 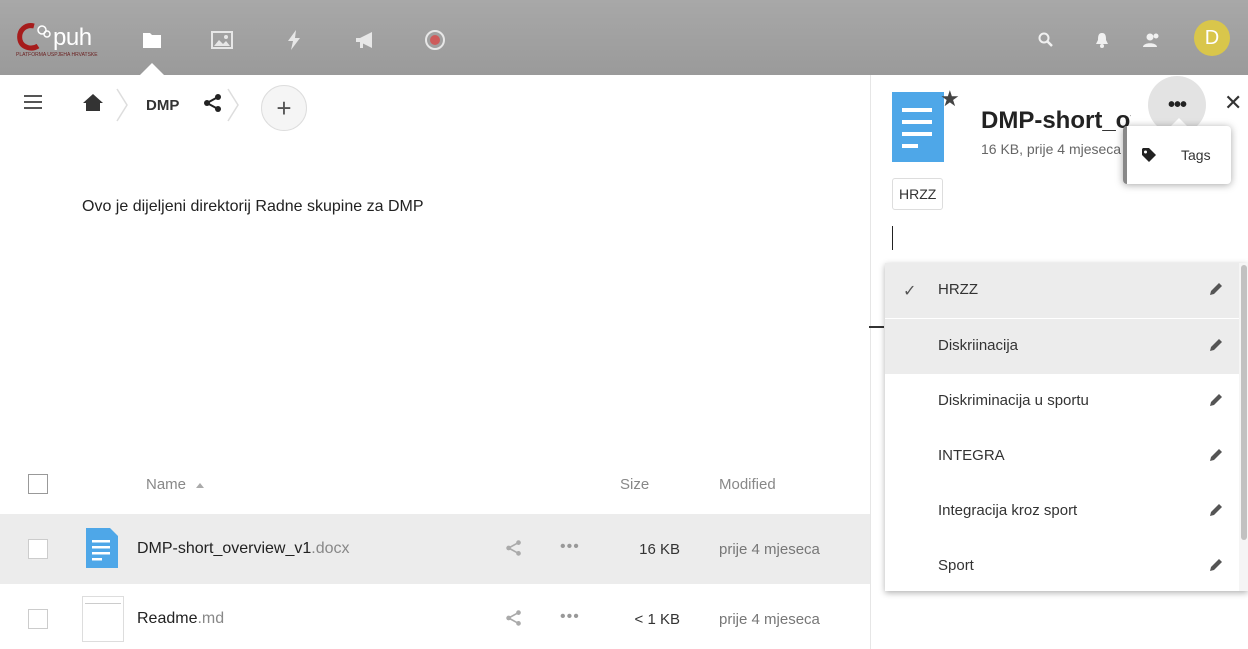 What do you see at coordinates (162, 105) in the screenshot?
I see `breadcrumb-folder: DMP` at bounding box center [162, 105].